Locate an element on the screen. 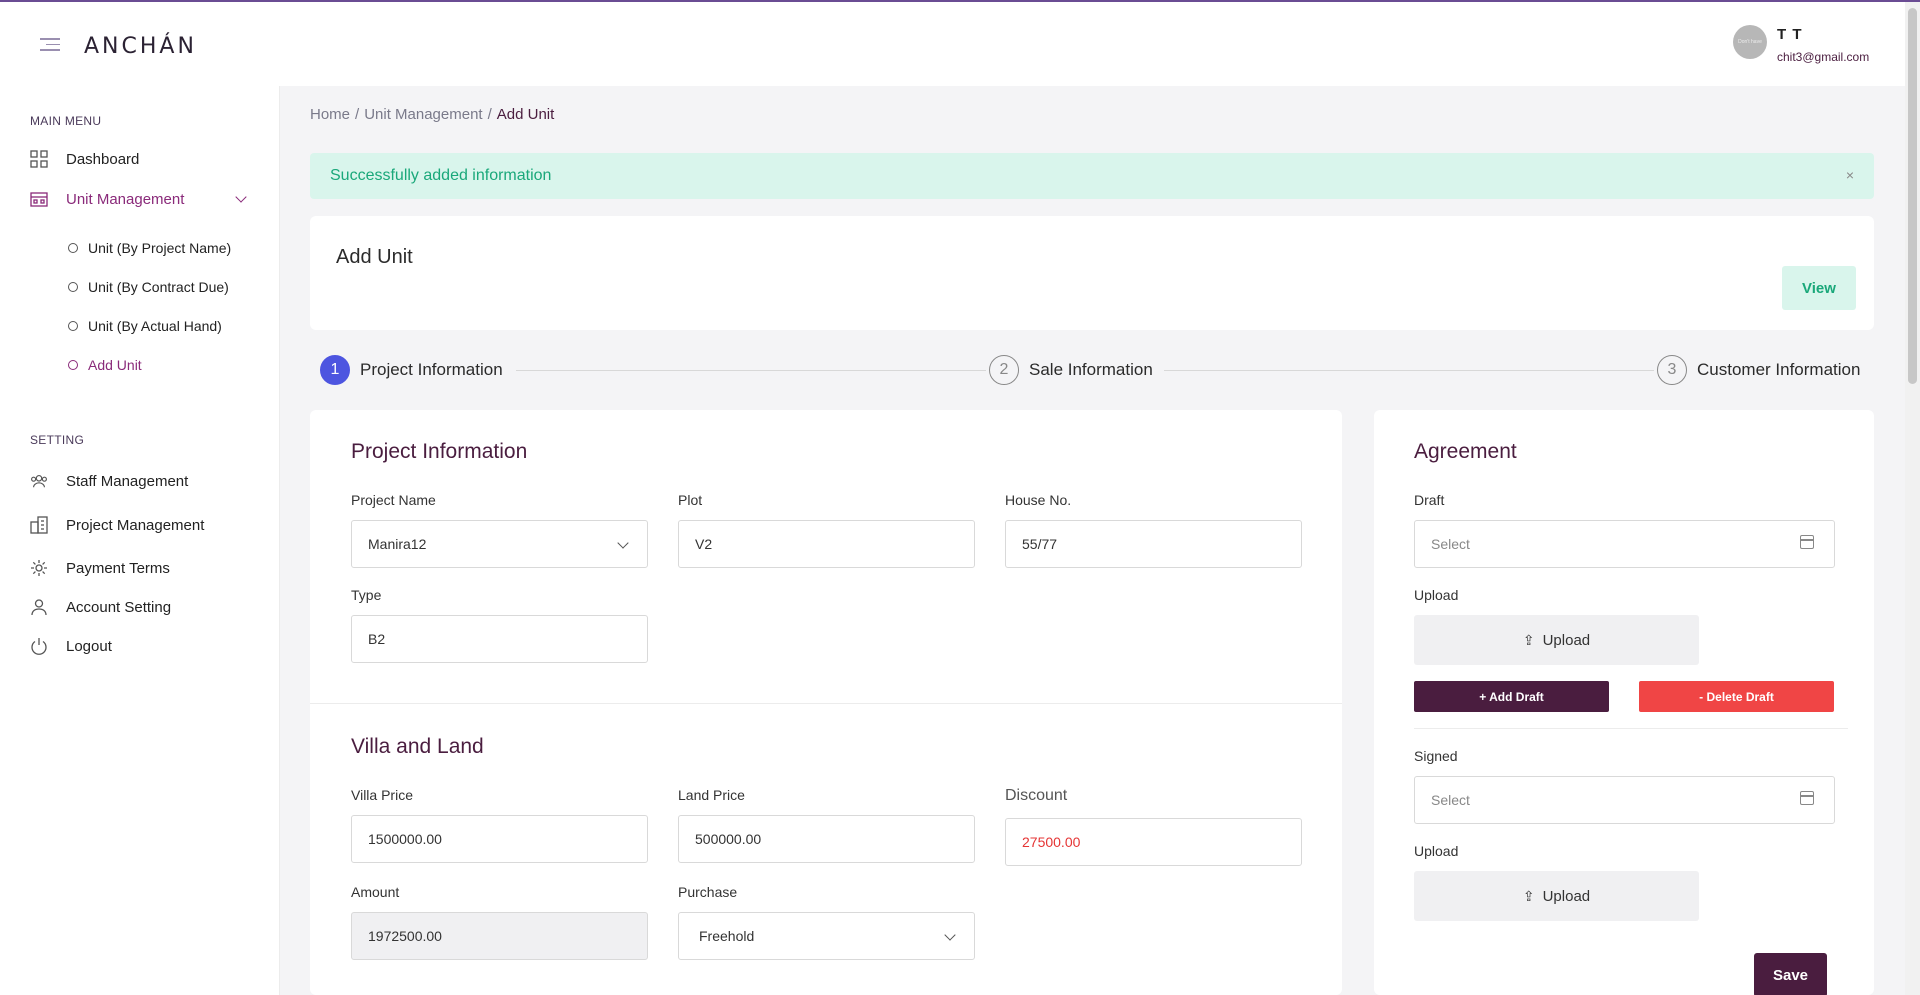  city-icon is located at coordinates (39, 525).